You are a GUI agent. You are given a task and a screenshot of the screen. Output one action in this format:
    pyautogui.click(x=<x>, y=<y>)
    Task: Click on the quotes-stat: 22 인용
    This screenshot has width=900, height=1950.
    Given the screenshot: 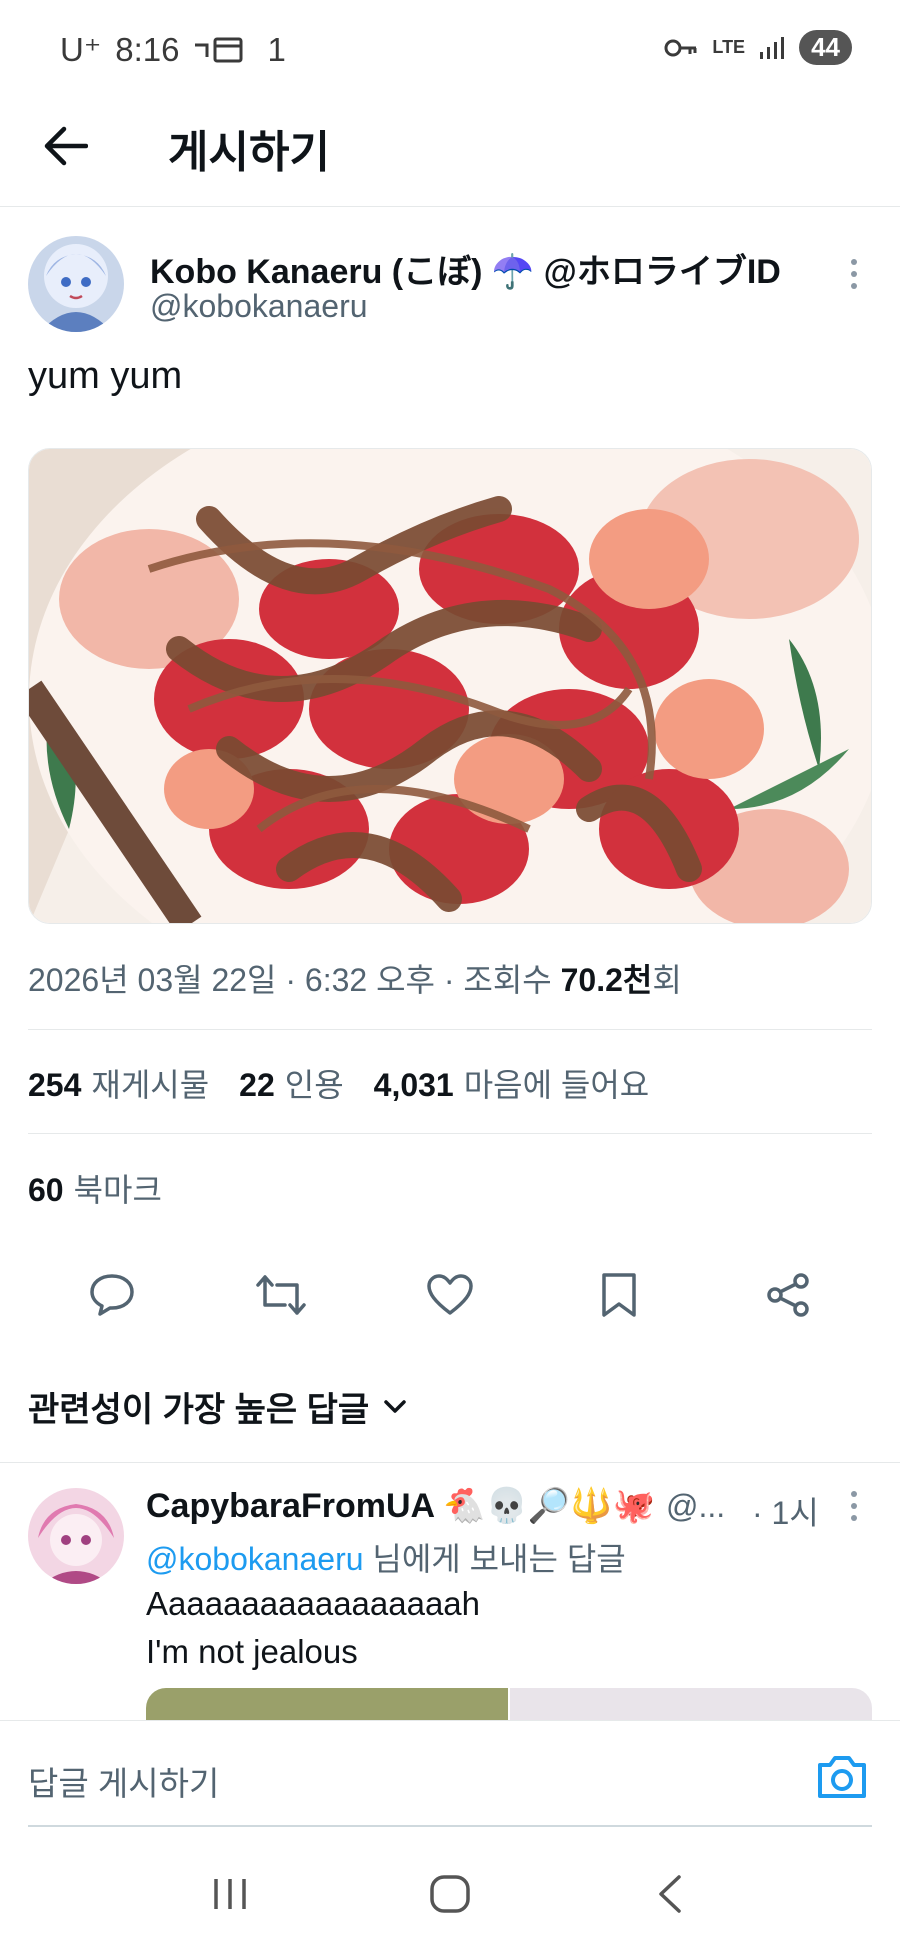 What is the action you would take?
    pyautogui.click(x=291, y=1083)
    